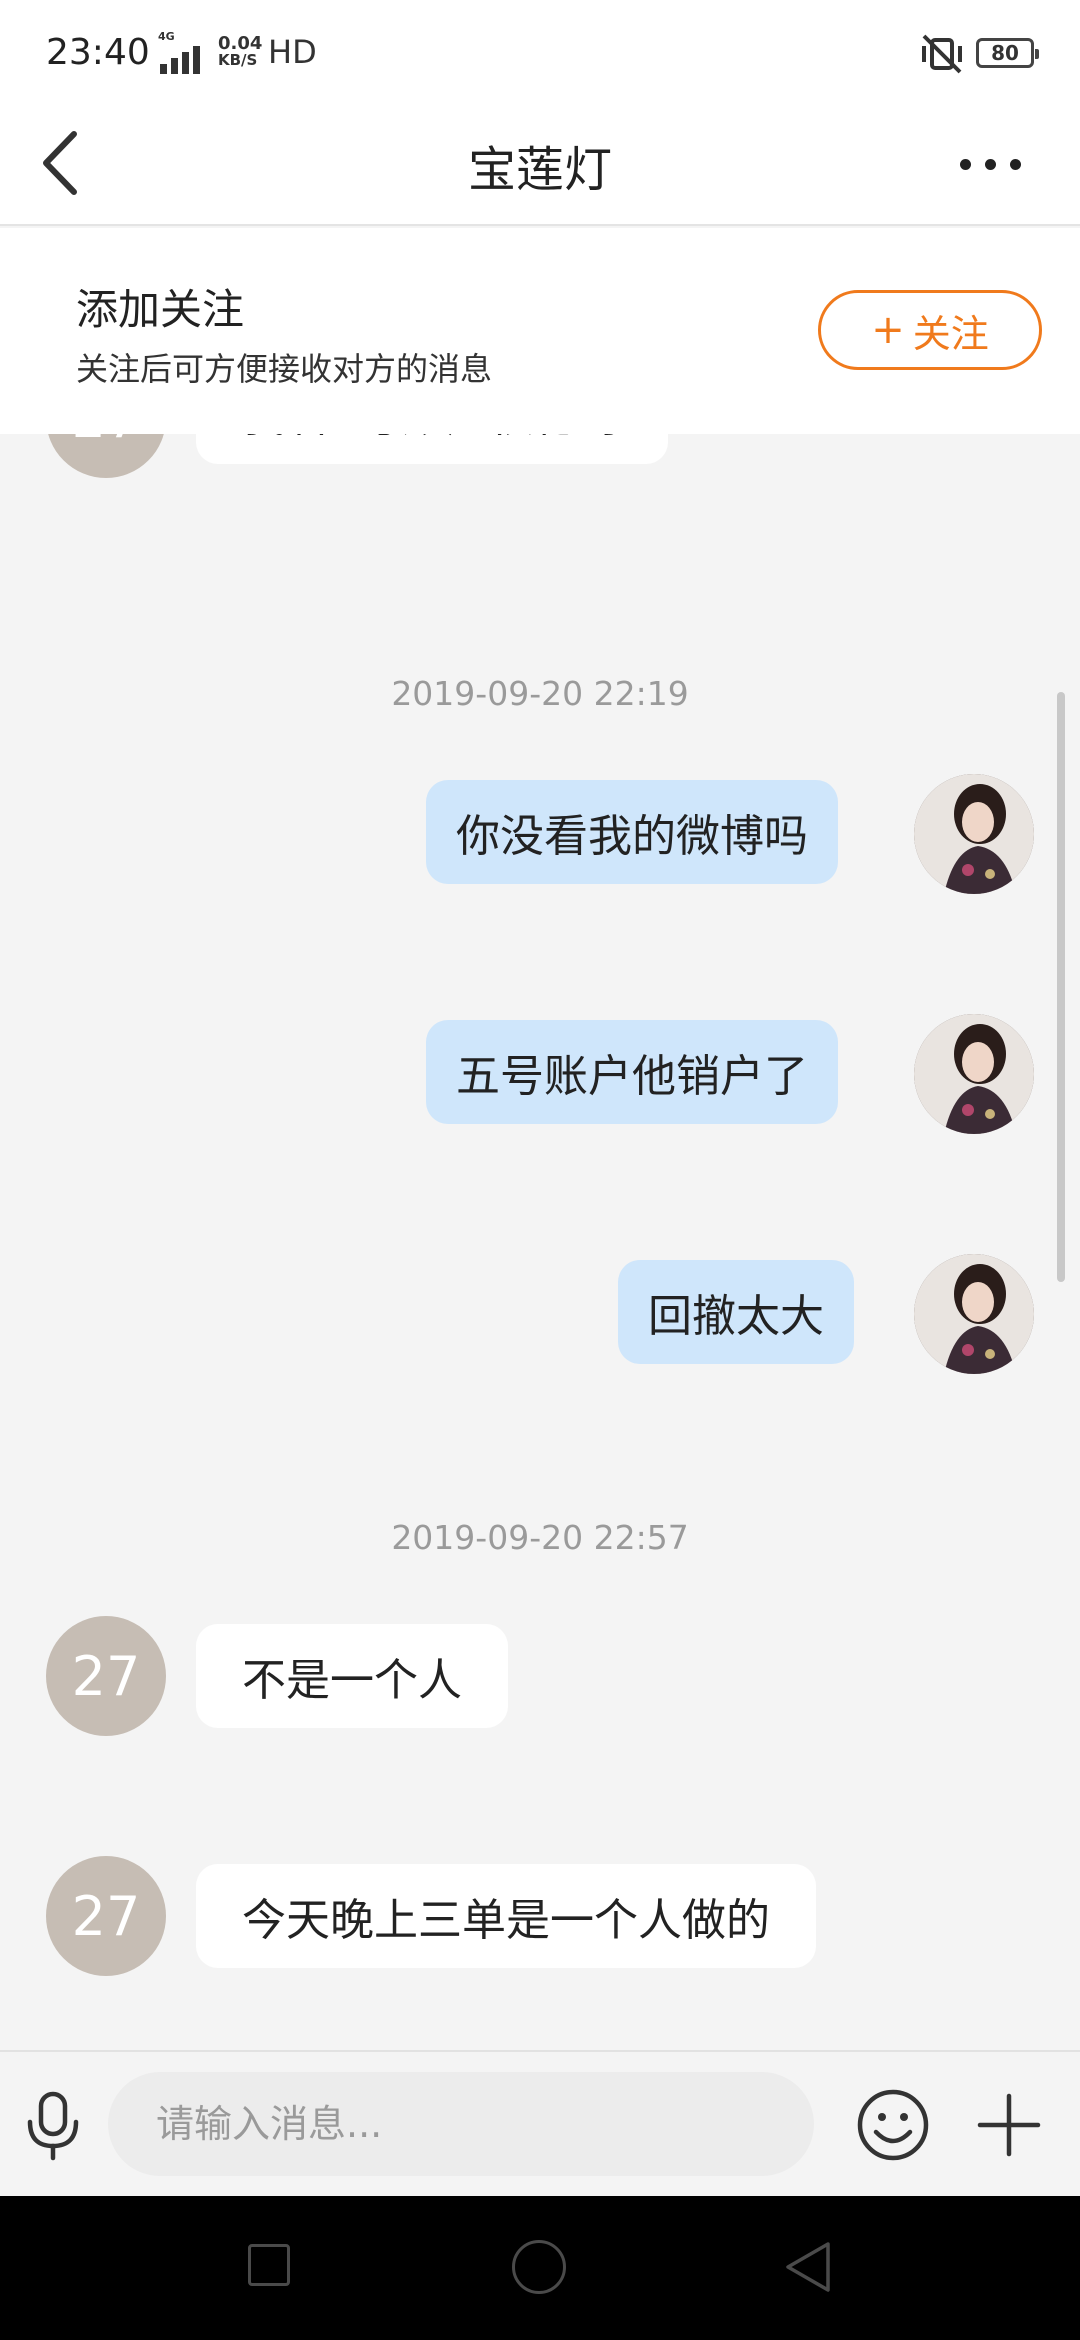 Image resolution: width=1080 pixels, height=2340 pixels. I want to click on hd-indicator: HD, so click(292, 52).